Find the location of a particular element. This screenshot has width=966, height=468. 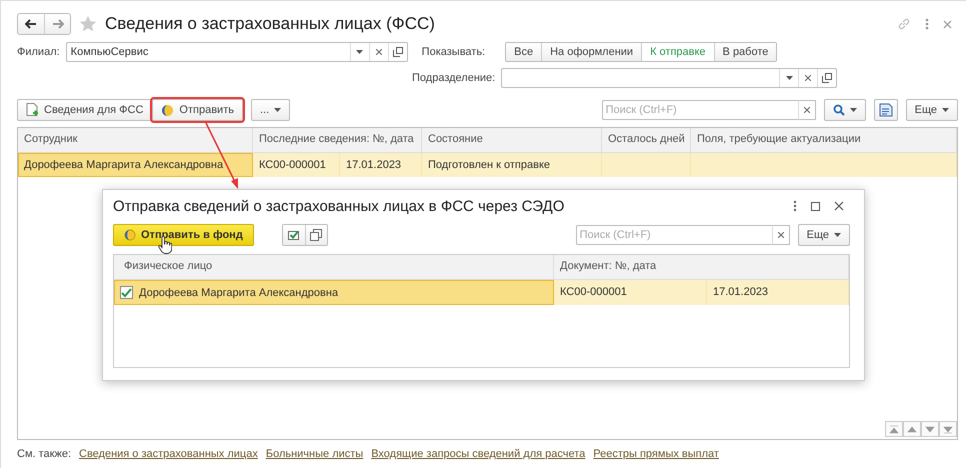

filter-tab: В работе is located at coordinates (745, 52).